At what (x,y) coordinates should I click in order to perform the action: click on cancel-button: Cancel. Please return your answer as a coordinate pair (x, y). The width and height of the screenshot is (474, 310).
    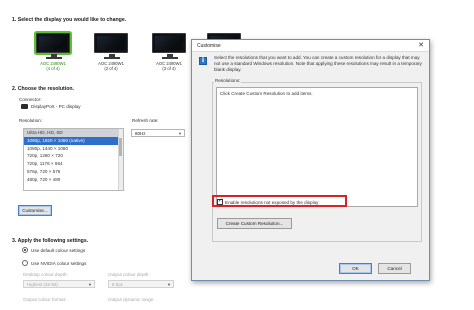
    Looking at the image, I should click on (394, 268).